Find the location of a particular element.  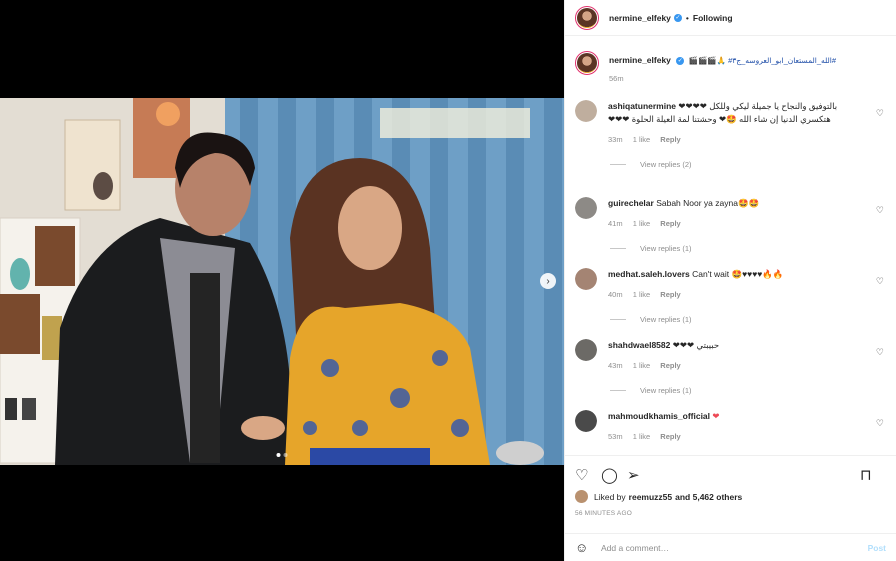

comment-input is located at coordinates (734, 547).